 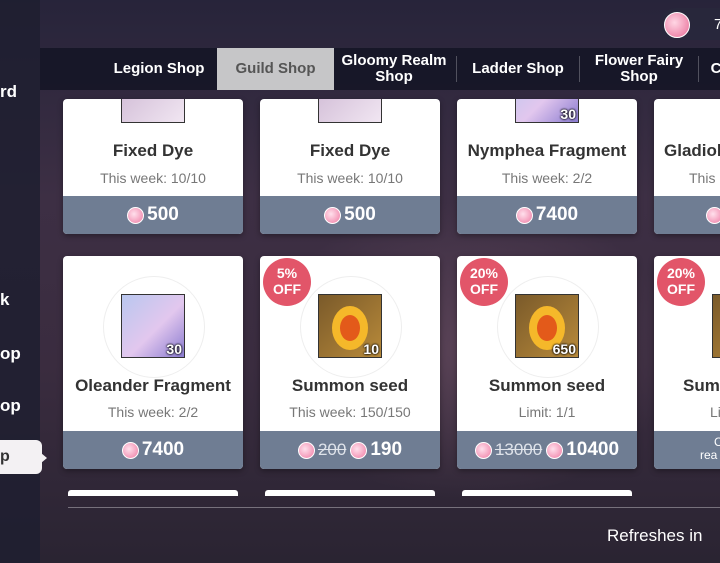 What do you see at coordinates (275, 69) in the screenshot?
I see `tab-guild-shop: Guild Shop` at bounding box center [275, 69].